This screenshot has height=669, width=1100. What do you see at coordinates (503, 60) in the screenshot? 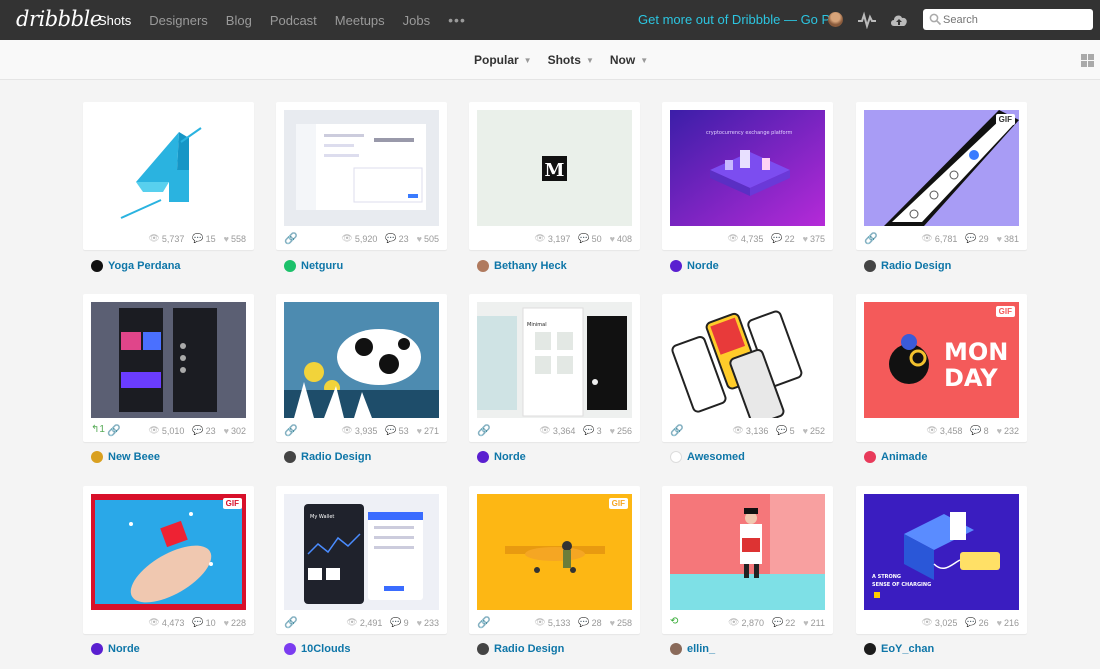
I see `filter-popular: Popular ▼` at bounding box center [503, 60].